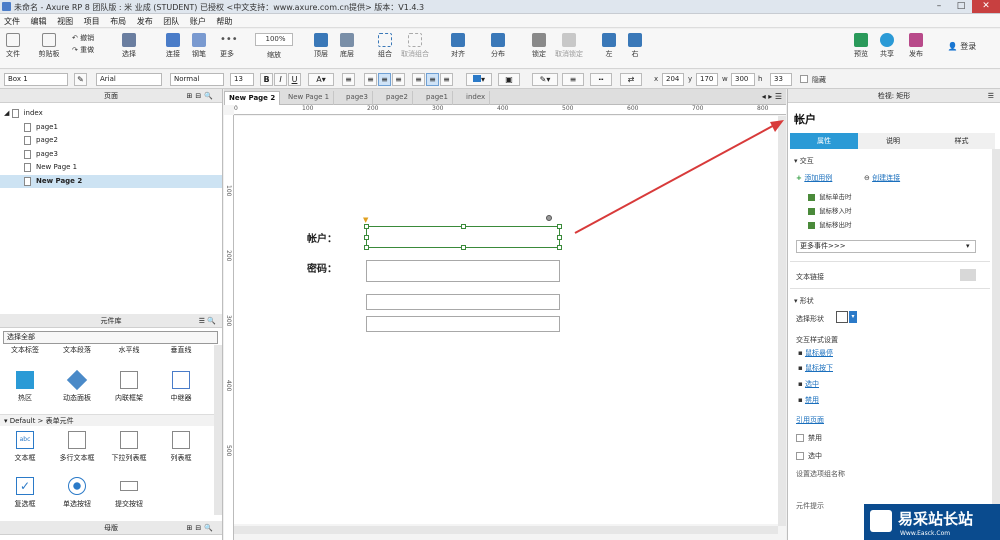 The width and height of the screenshot is (1000, 540). What do you see at coordinates (111, 167) in the screenshot?
I see `page-tree-item-new-page-1: New Page 1` at bounding box center [111, 167].